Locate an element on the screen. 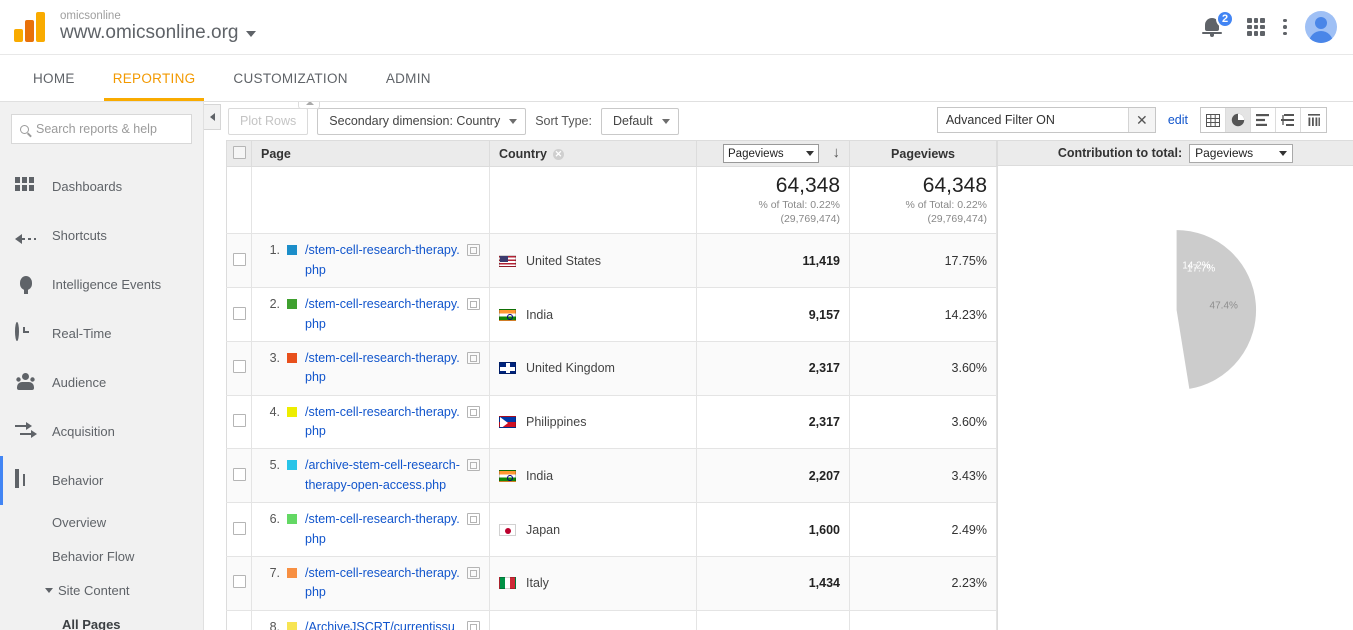  select-all-checkbox is located at coordinates (239, 152).